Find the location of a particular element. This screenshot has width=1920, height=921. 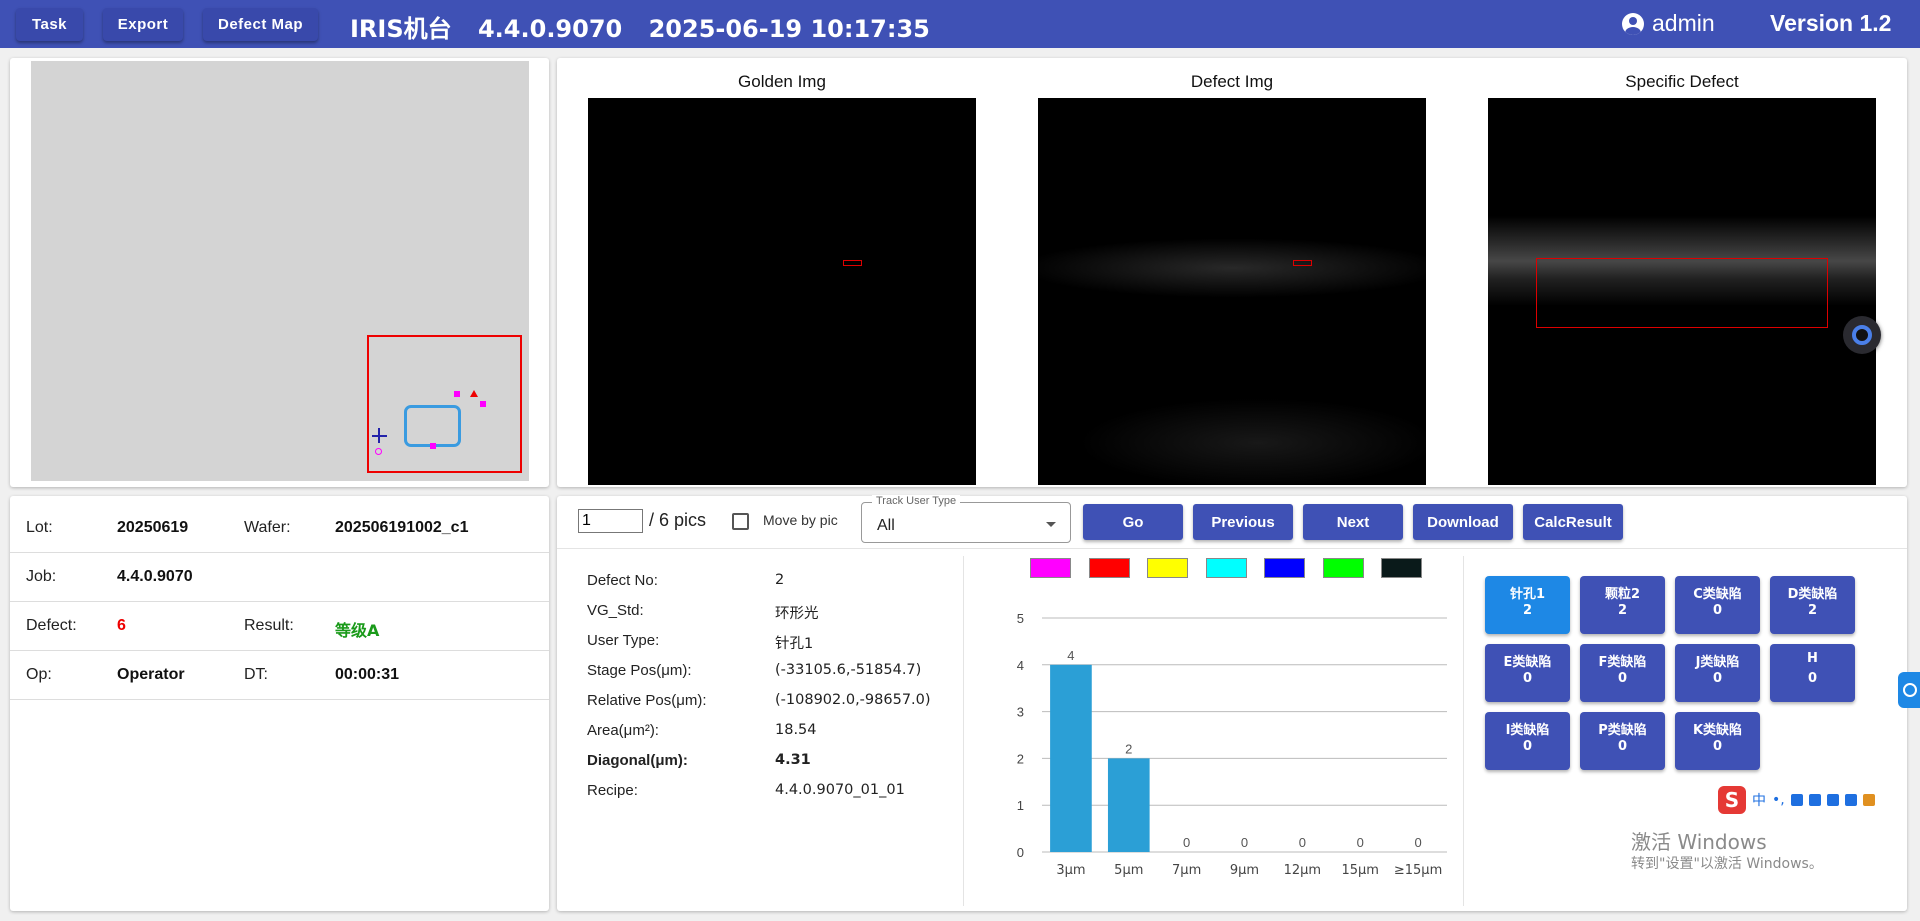

x-tick-label: 15μm is located at coordinates (1359, 870).